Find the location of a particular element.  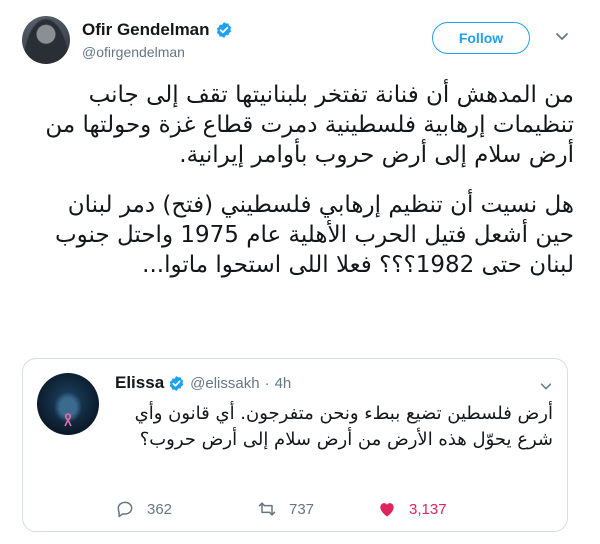

author-name-row: Ofir Gendelman is located at coordinates (157, 30).